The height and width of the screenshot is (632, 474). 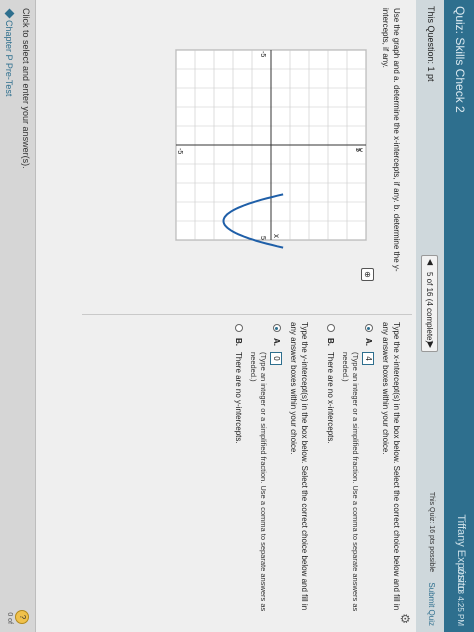 I want to click on question-pager: ◀ 5 of 16 (4 complete) ▶, so click(x=429, y=303).